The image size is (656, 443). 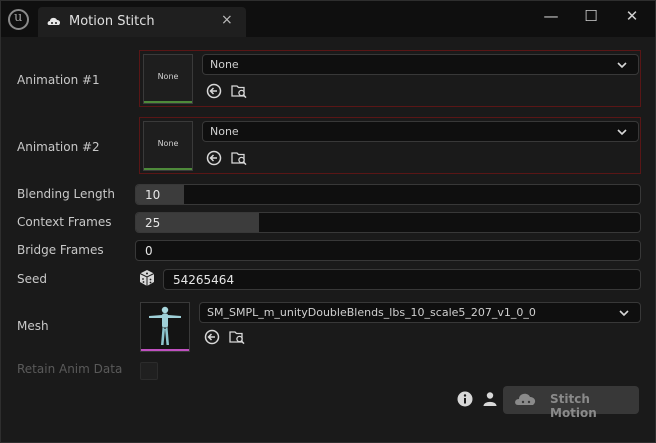 I want to click on retain-anim-data-label: Retain Anim Data, so click(x=70, y=369).